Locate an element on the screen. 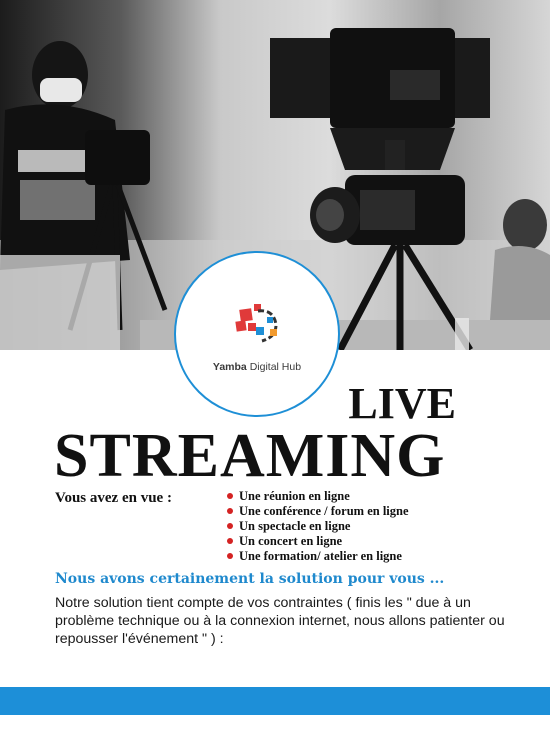 The image size is (550, 750). event-item: Un concert en ligne is located at coordinates (318, 541).